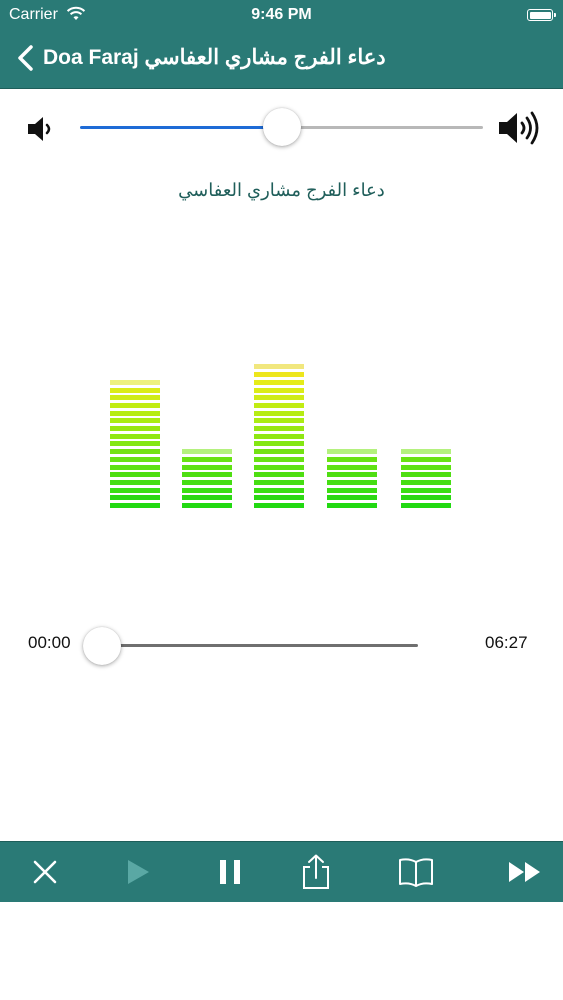  Describe the element at coordinates (541, 15) in the screenshot. I see `battery-icon` at that location.